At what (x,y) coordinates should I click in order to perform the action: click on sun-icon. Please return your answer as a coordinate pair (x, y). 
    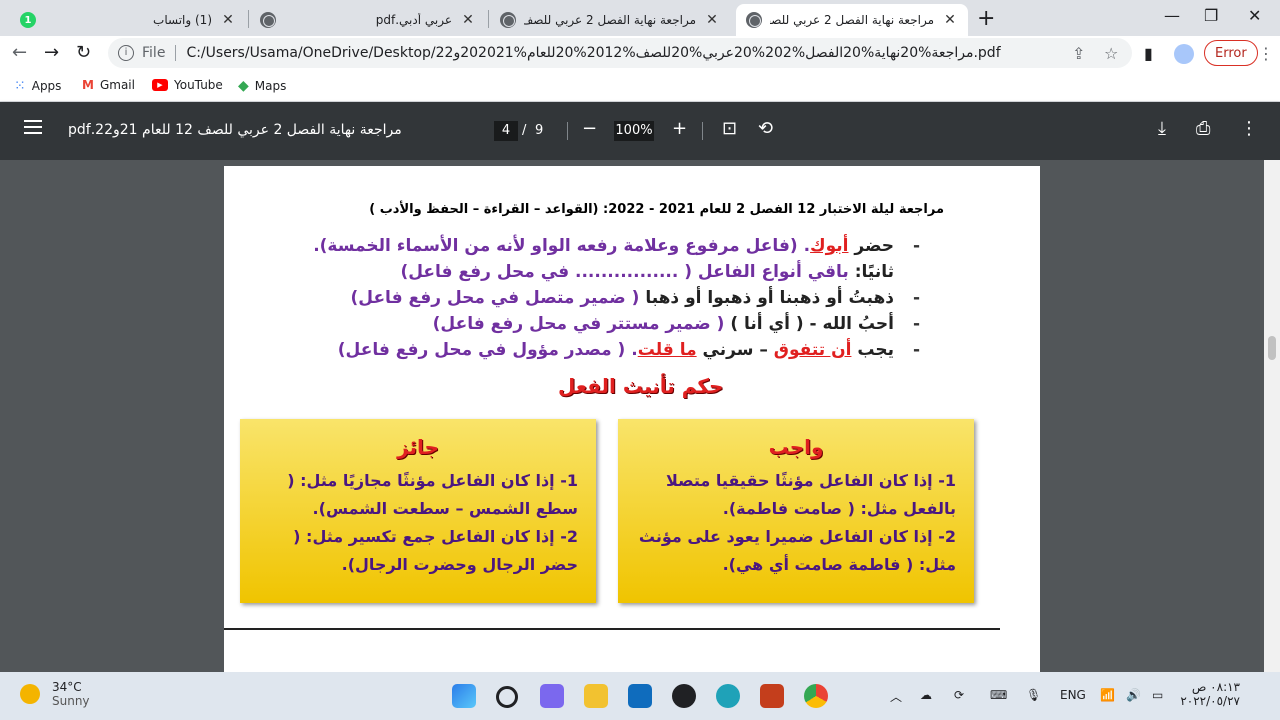
    Looking at the image, I should click on (30, 694).